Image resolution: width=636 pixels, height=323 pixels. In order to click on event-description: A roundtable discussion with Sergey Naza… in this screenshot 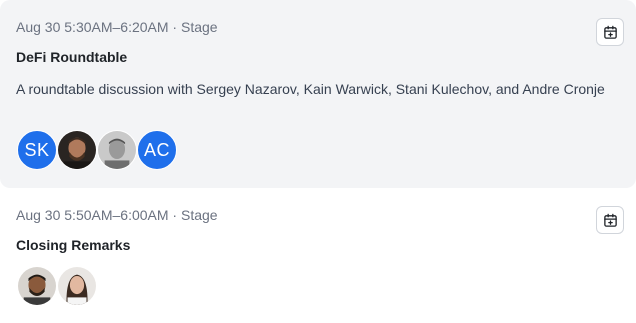, I will do `click(310, 89)`.